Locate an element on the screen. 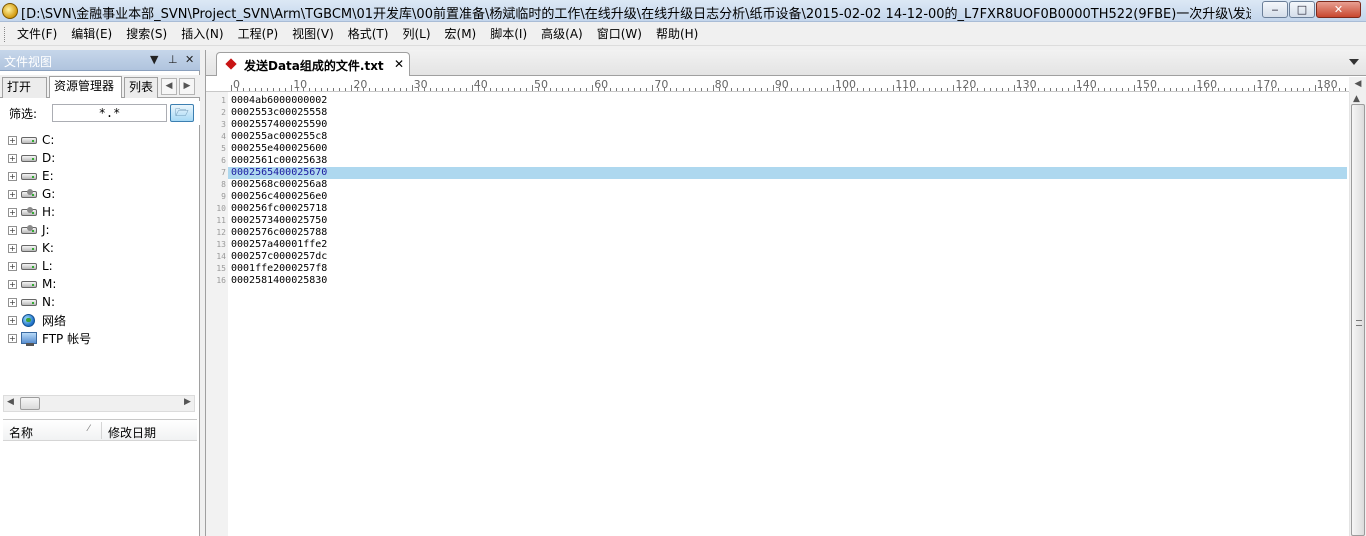  tab-explorer: 资源管理器 is located at coordinates (85, 87).